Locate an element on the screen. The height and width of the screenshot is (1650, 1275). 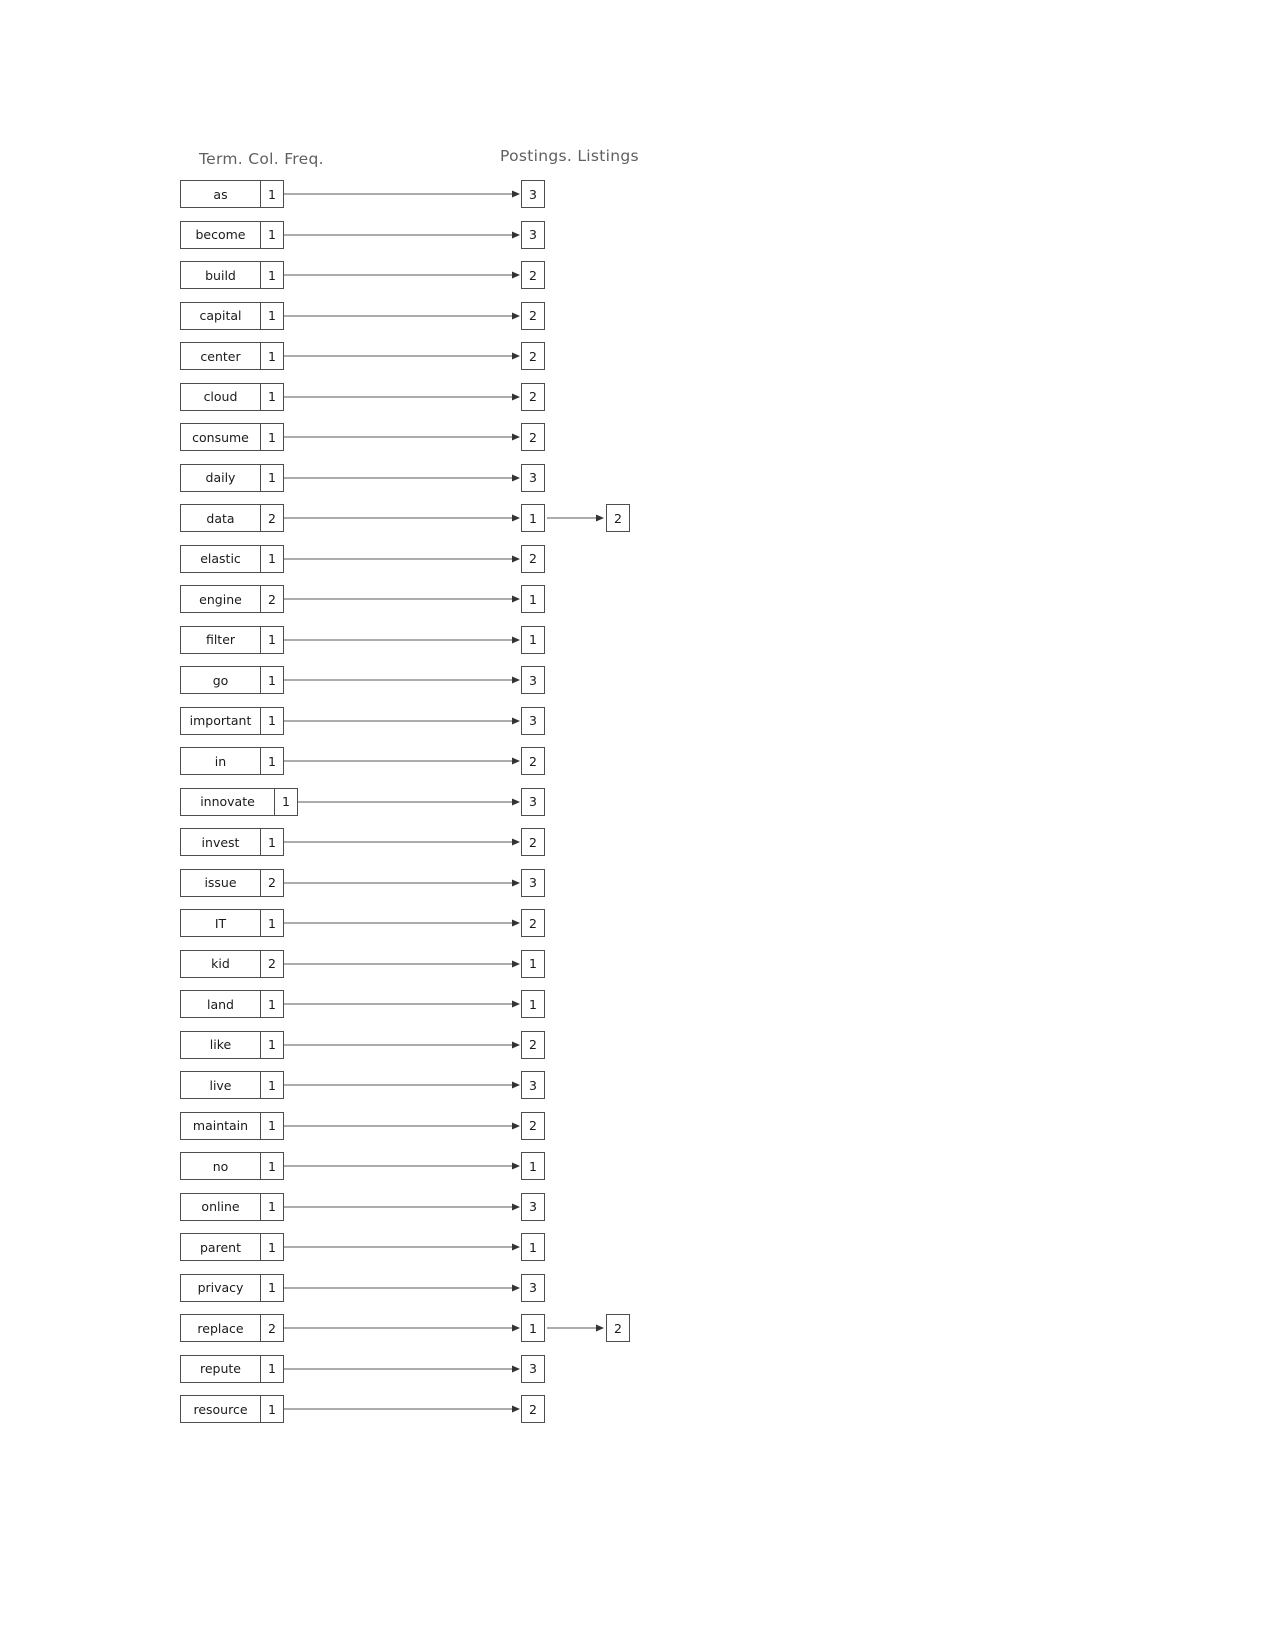
term-entry-parent: parent 1 is located at coordinates (232, 1247).